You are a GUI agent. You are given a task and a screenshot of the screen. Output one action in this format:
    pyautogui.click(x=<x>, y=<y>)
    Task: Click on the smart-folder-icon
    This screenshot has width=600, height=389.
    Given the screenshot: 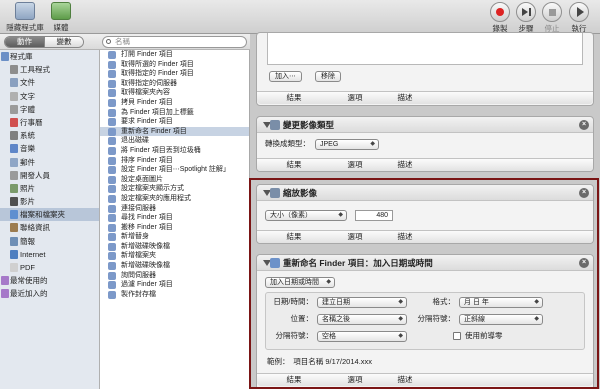 What is the action you would take?
    pyautogui.click(x=5, y=294)
    